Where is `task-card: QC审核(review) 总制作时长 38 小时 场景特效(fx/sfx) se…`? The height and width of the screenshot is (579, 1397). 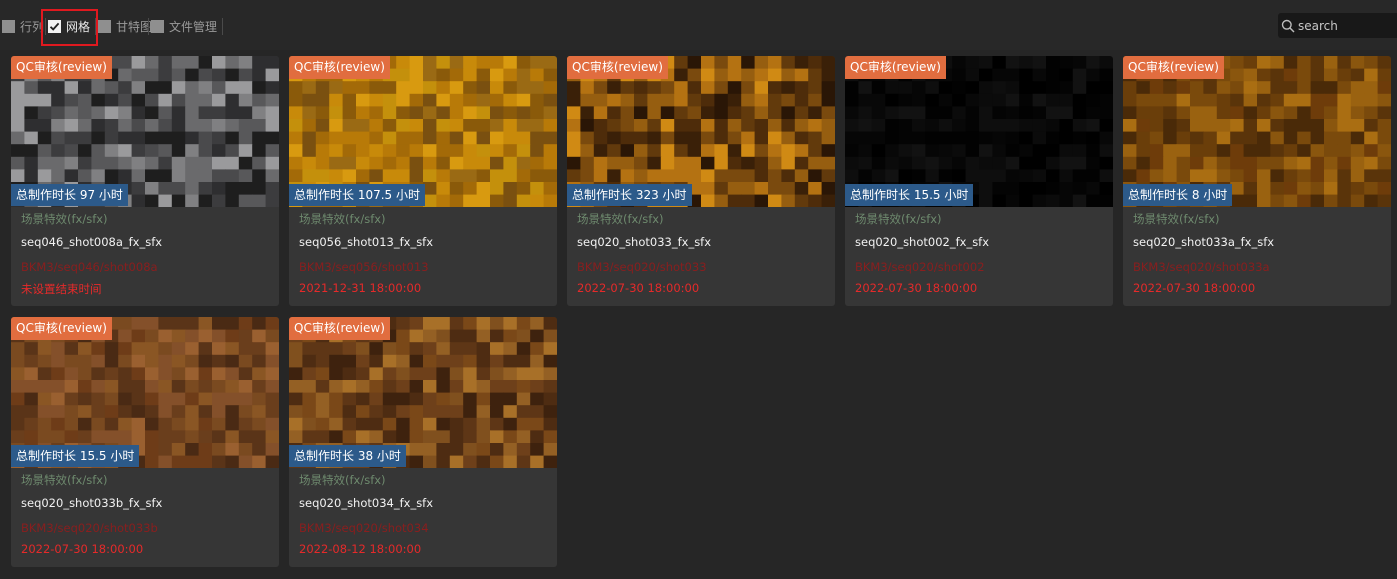
task-card: QC审核(review) 总制作时长 38 小时 场景特效(fx/sfx) se… is located at coordinates (423, 442).